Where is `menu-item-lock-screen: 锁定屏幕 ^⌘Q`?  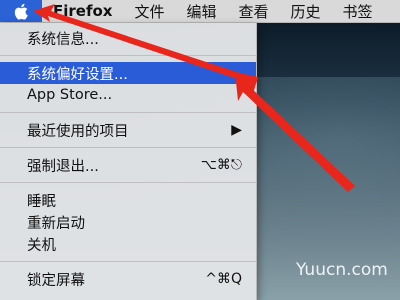
menu-item-lock-screen: 锁定屏幕 ^⌘Q is located at coordinates (128, 279).